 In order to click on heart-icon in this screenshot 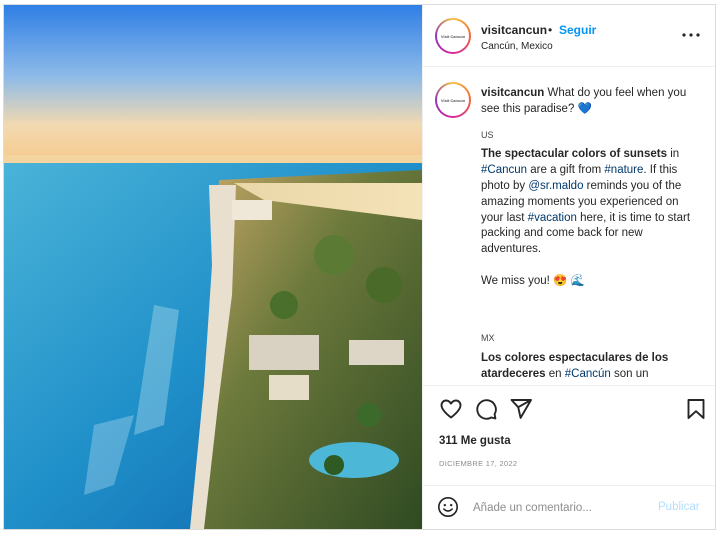, I will do `click(451, 409)`.